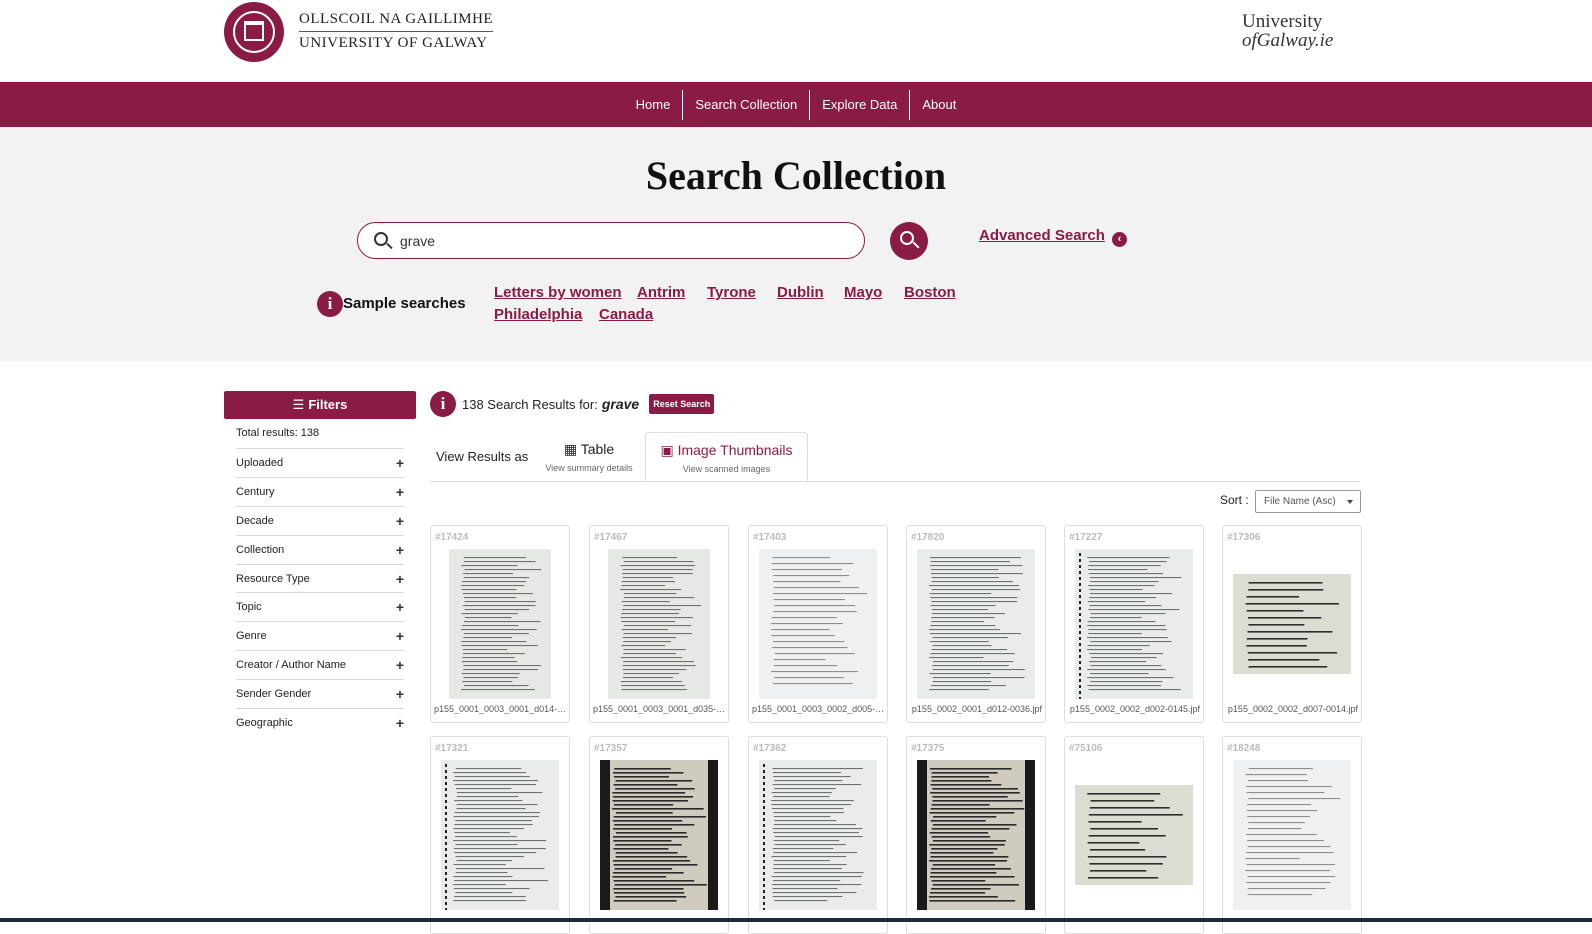  I want to click on filter-label: Resource Type, so click(273, 578).